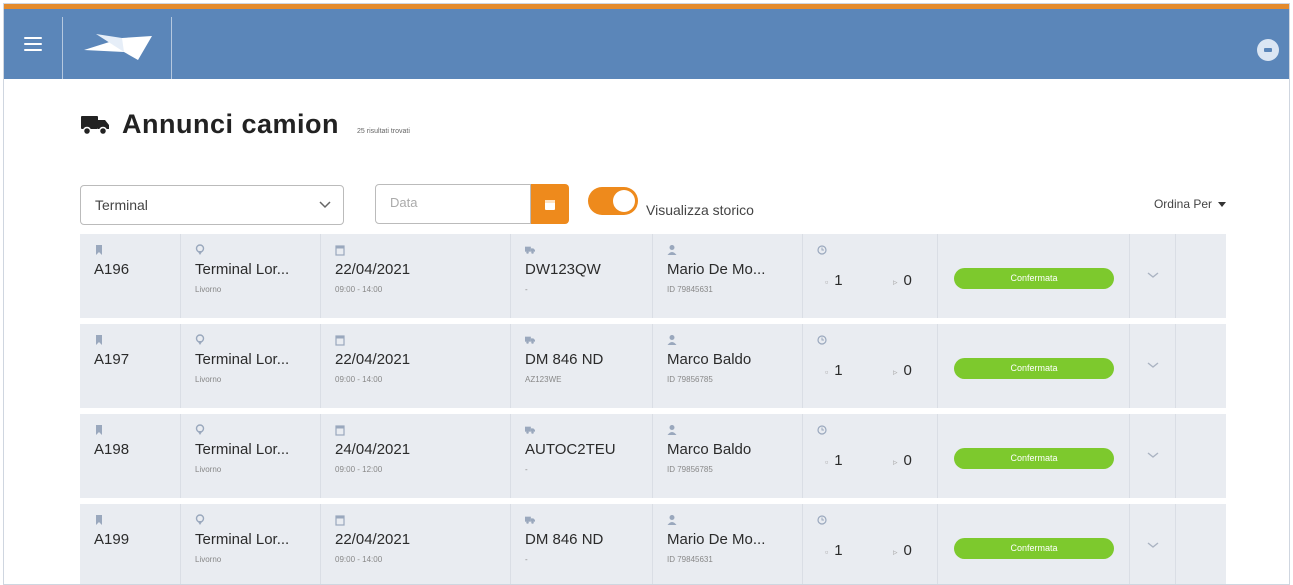 This screenshot has height=585, width=1293. I want to click on caret-down-icon, so click(1222, 204).